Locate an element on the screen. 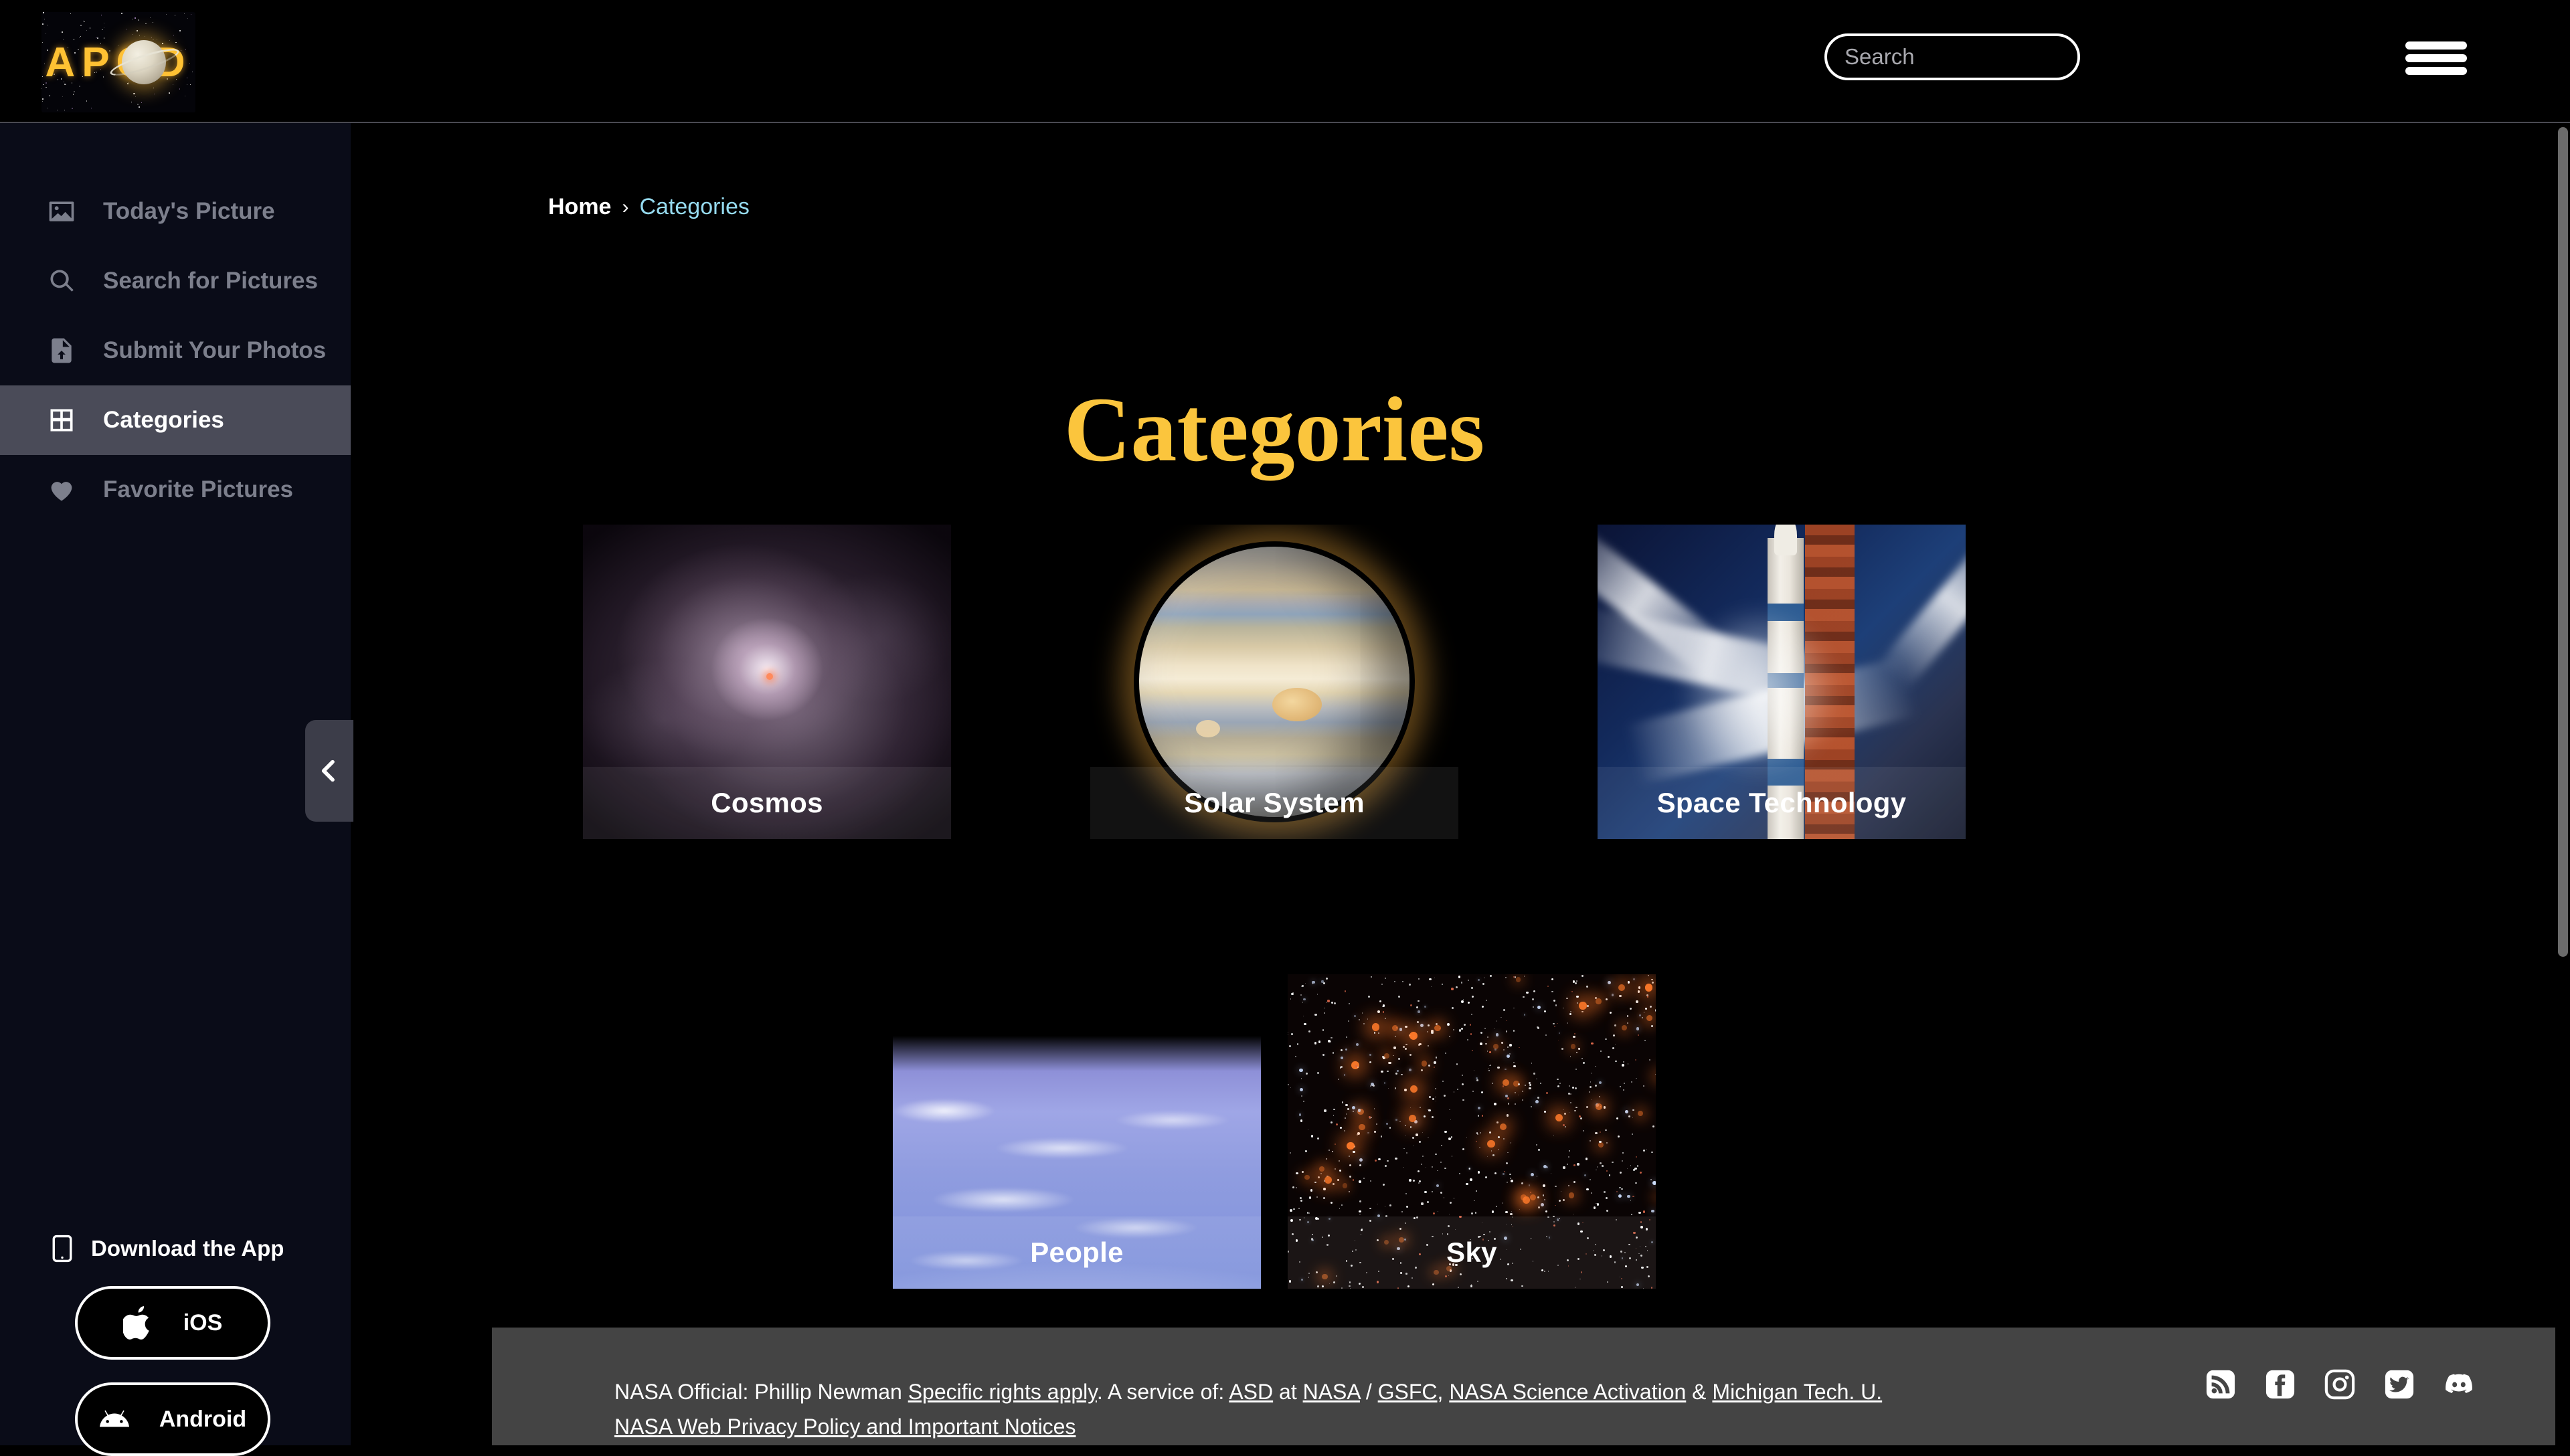  sidebar-item-label: Submit Your Photos is located at coordinates (215, 350).